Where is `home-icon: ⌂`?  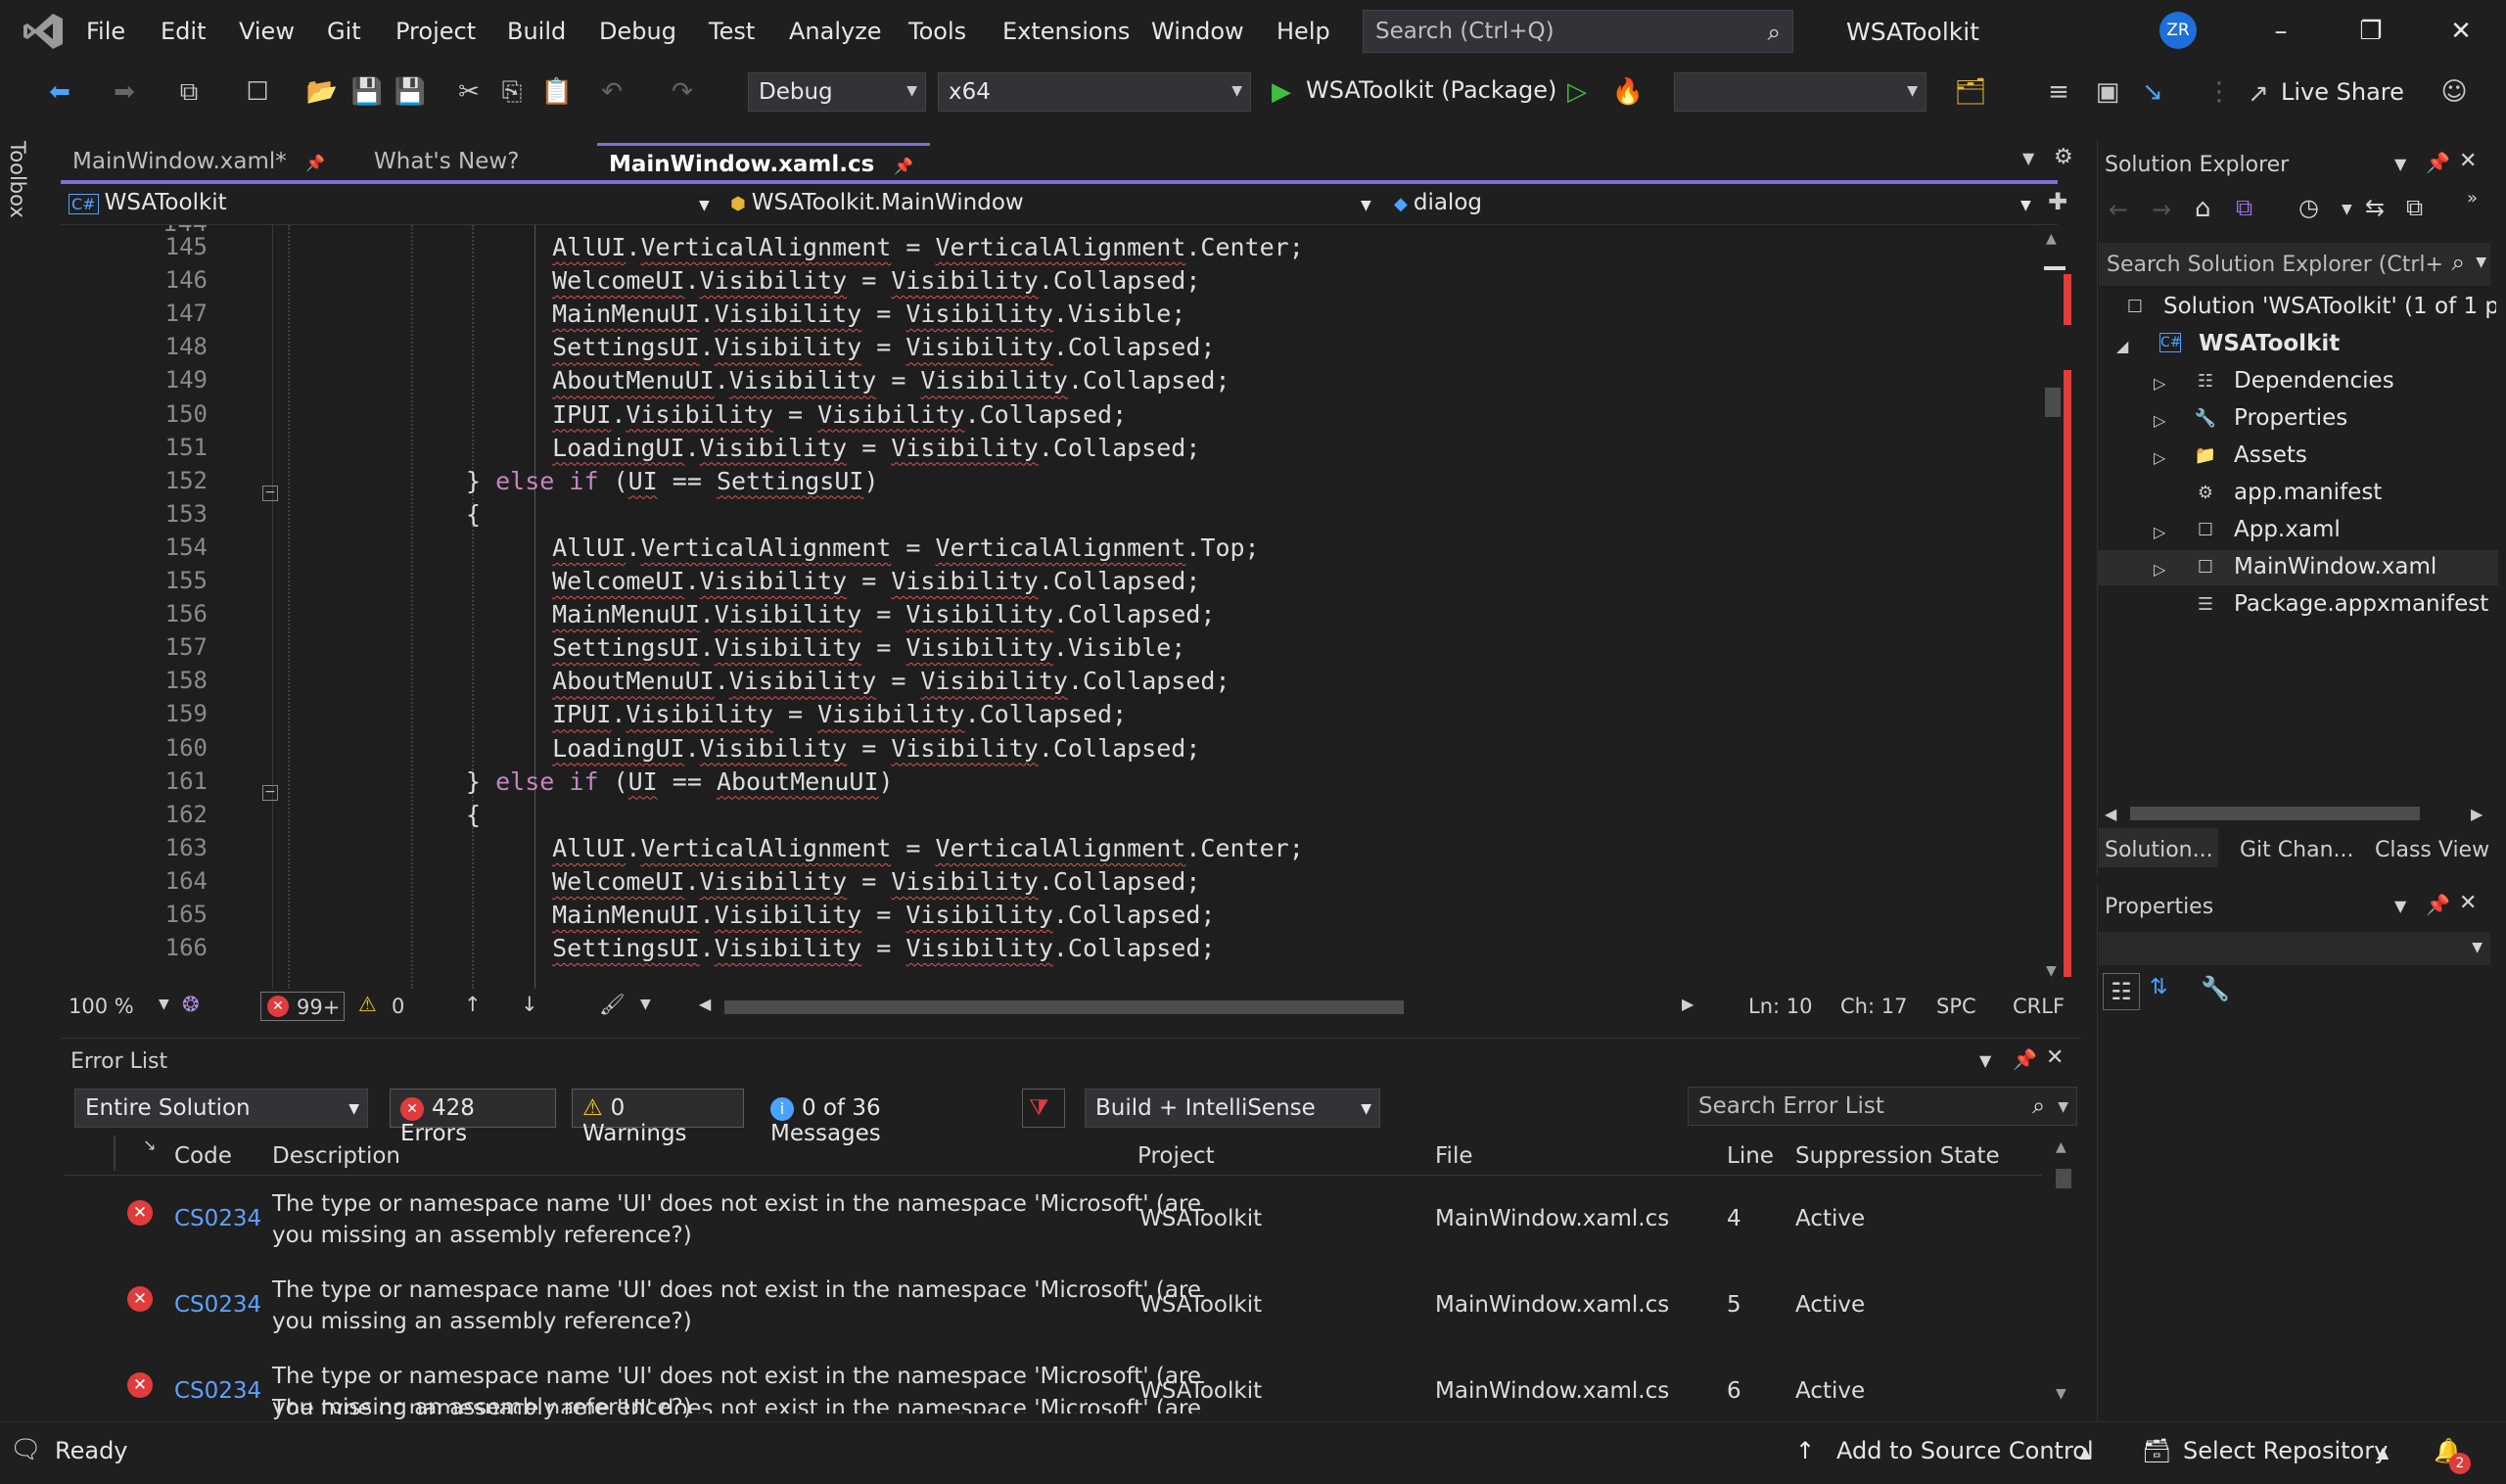
home-icon: ⌂ is located at coordinates (2203, 208).